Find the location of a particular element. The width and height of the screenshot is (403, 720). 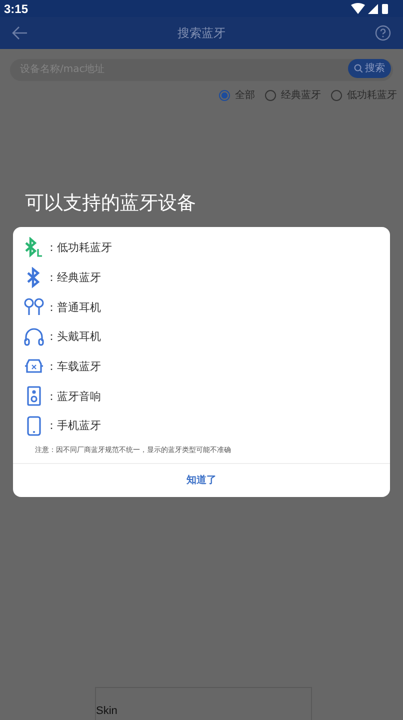

help-icon is located at coordinates (383, 33).